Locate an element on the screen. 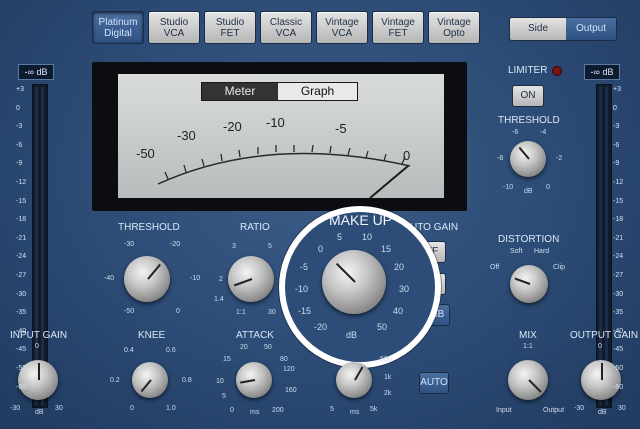 This screenshot has height=429, width=640. ratio-tick: 30 is located at coordinates (272, 312).